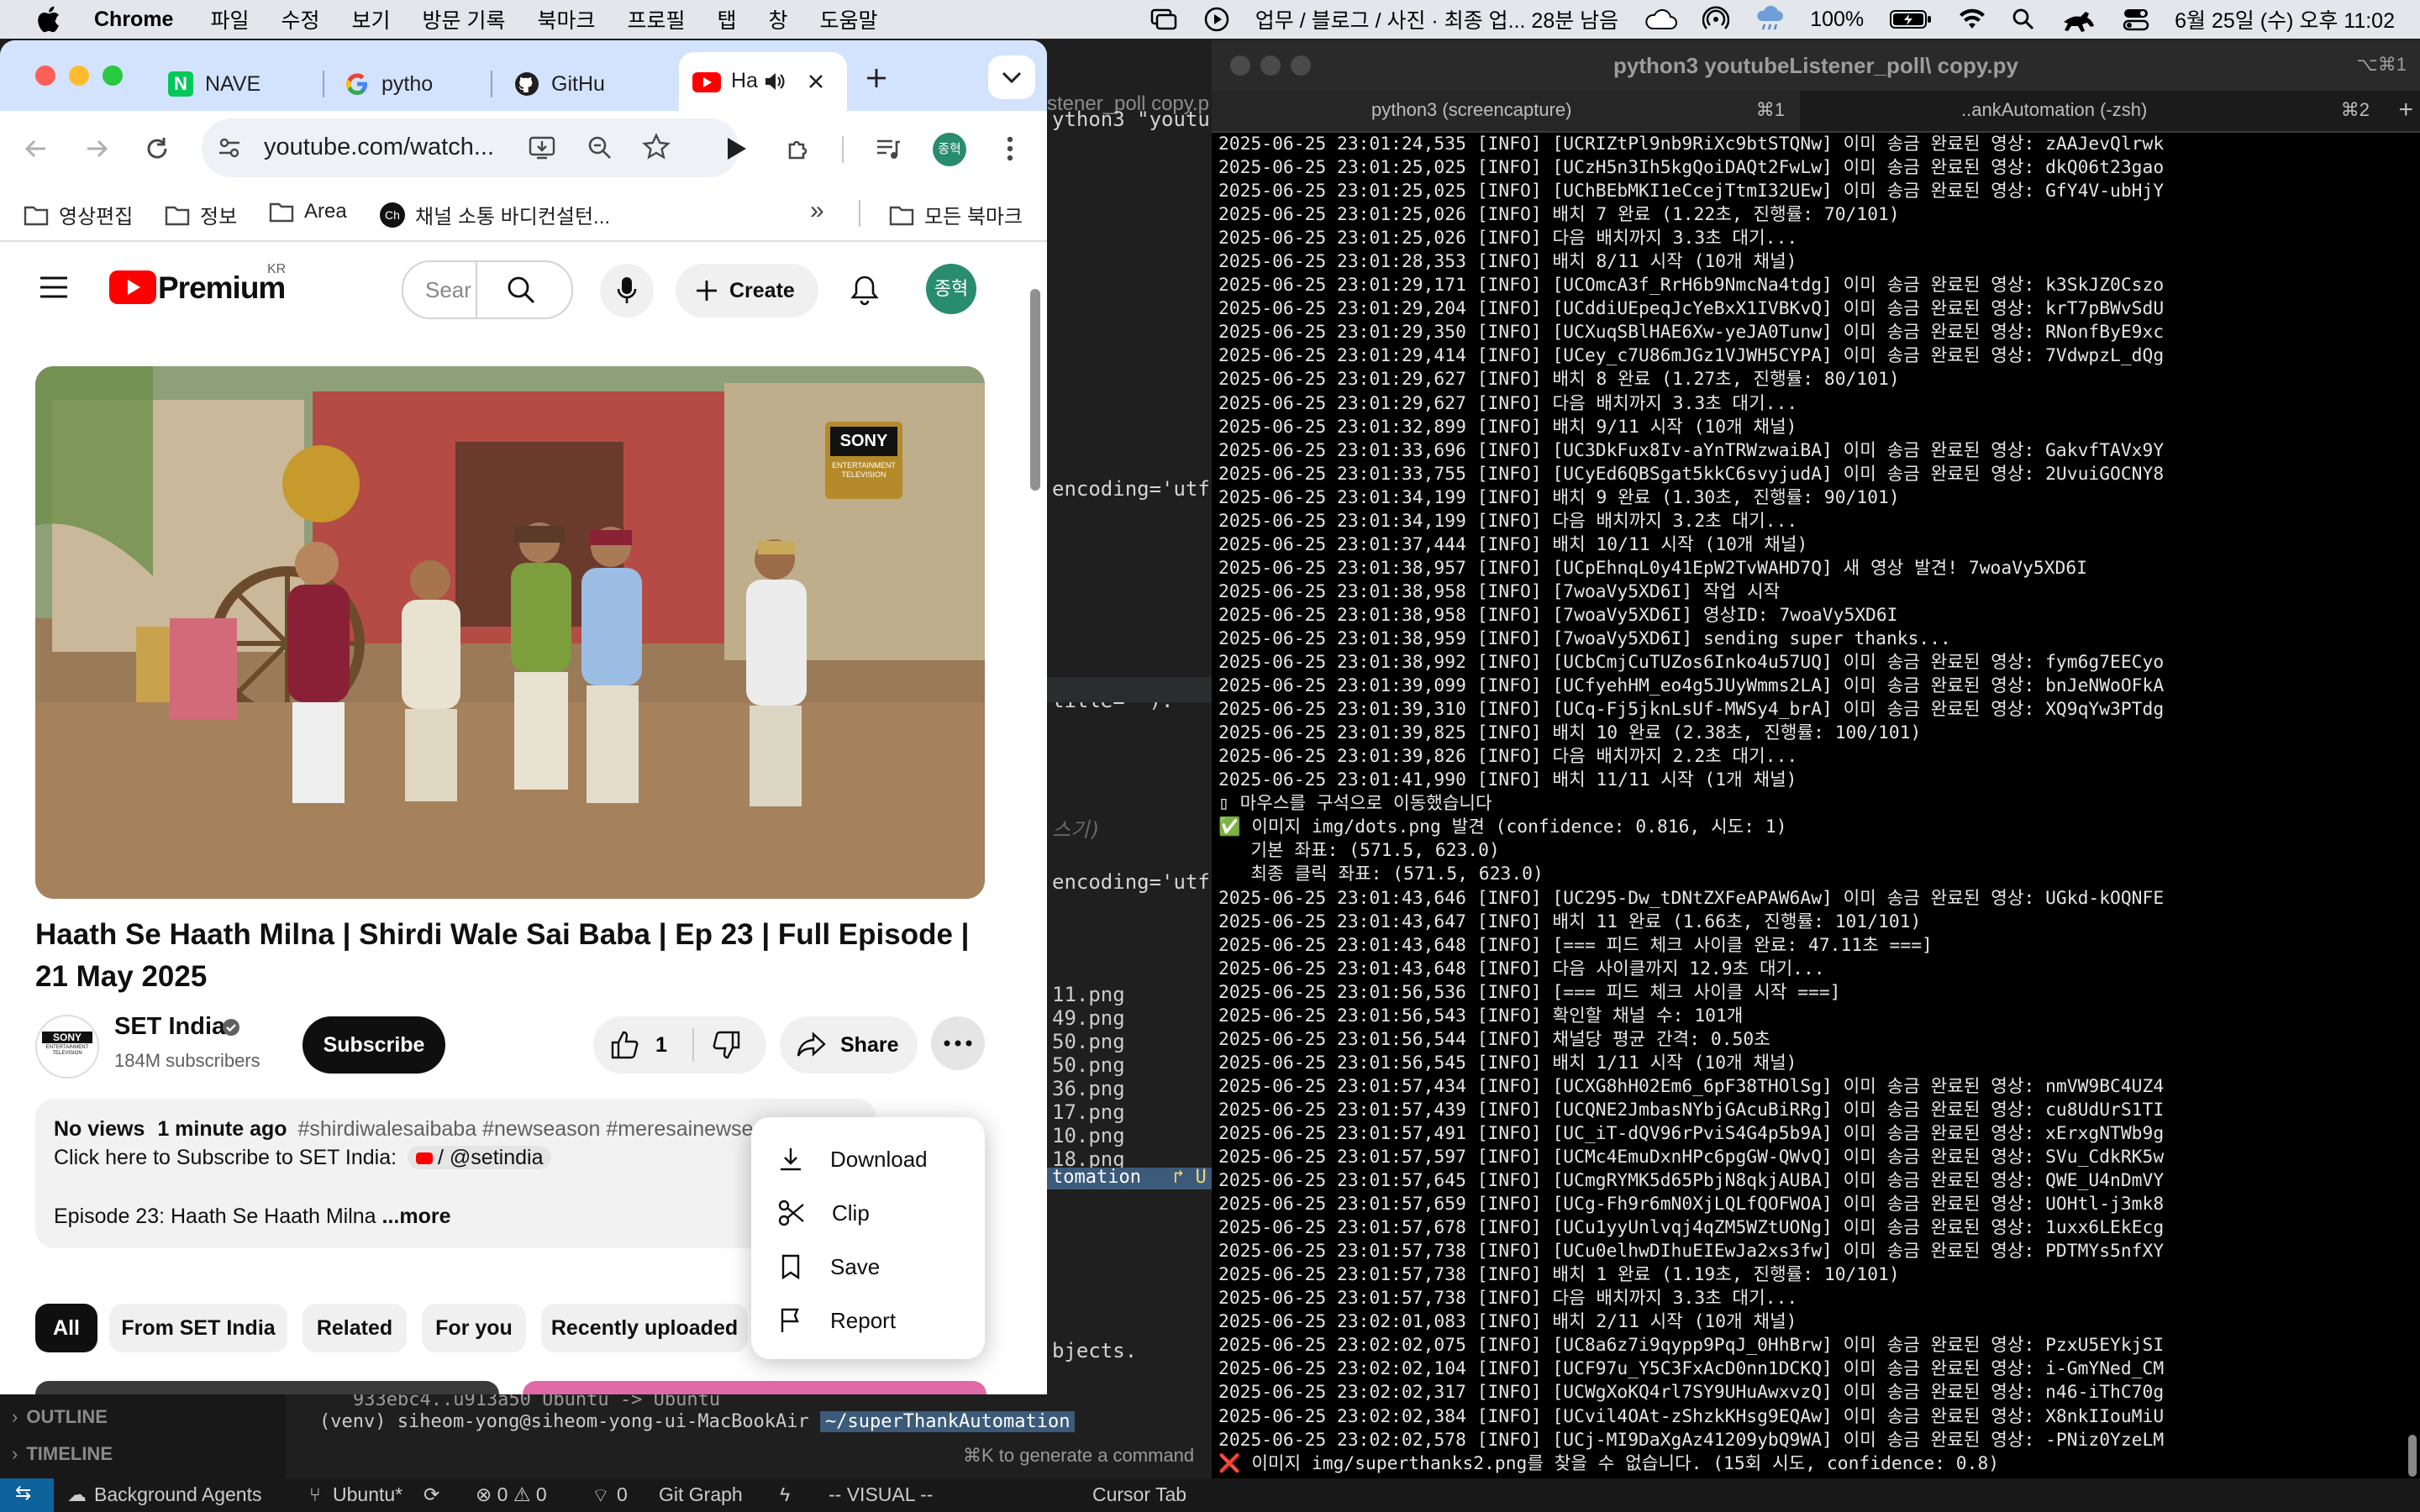 The image size is (2420, 1512). I want to click on more-actions-button, so click(958, 1043).